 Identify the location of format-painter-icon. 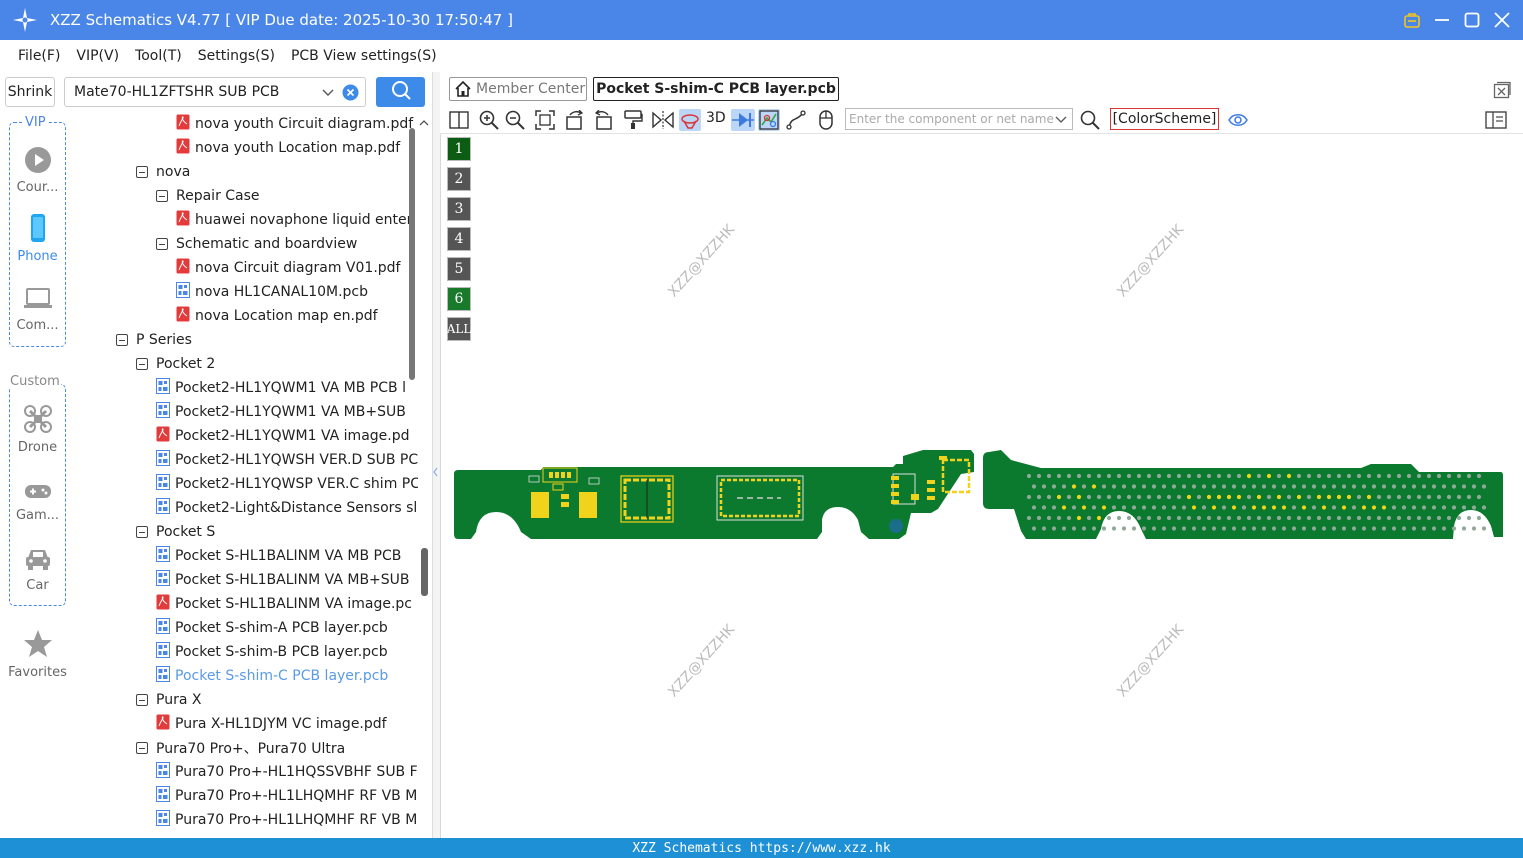
(633, 120).